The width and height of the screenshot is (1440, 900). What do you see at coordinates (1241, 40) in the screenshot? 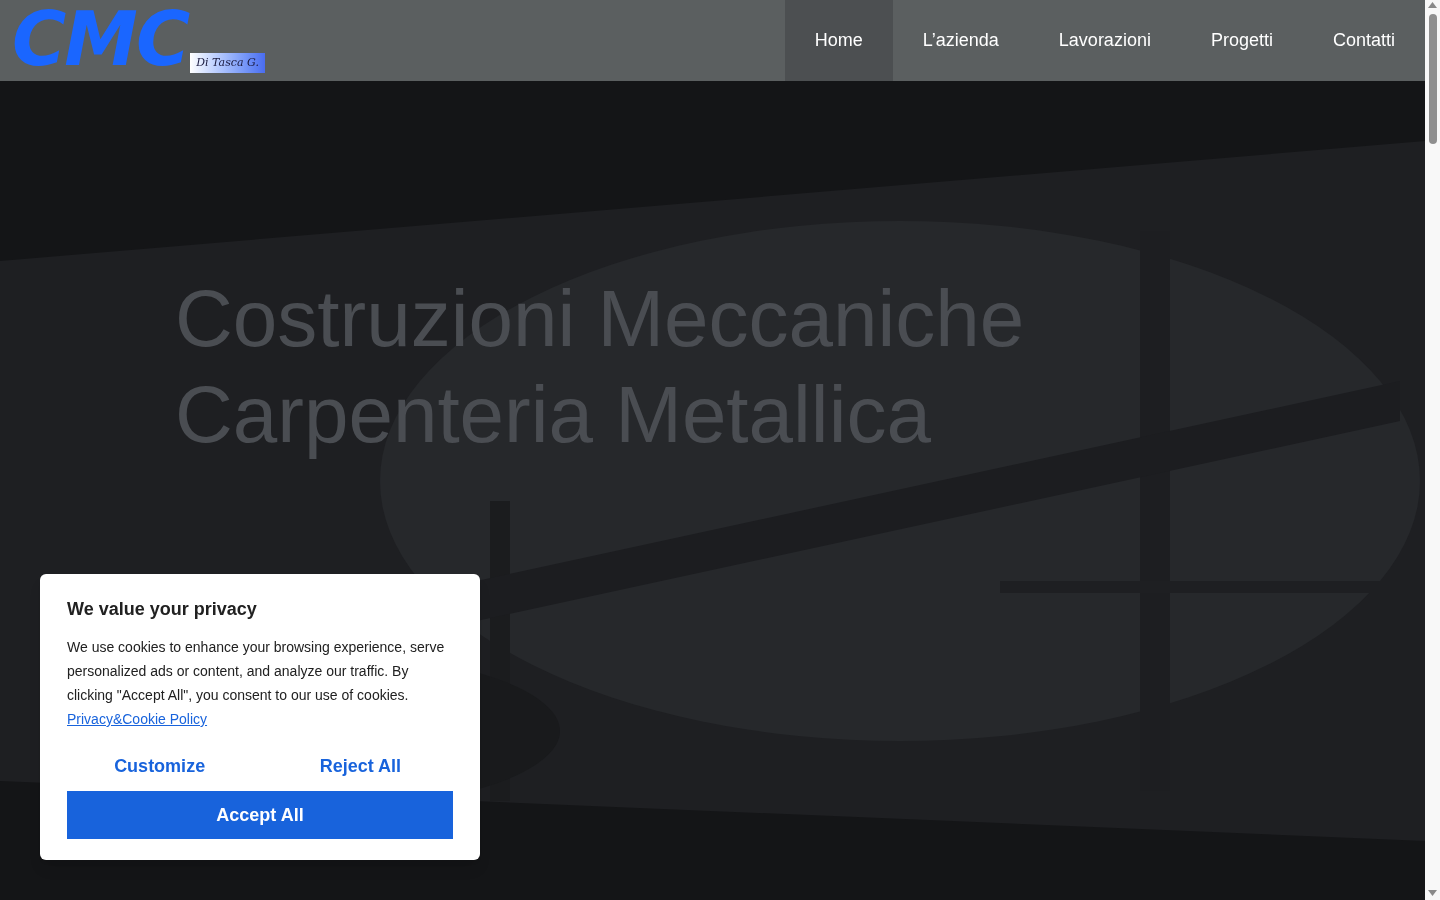
I see `nav-link: Progetti` at bounding box center [1241, 40].